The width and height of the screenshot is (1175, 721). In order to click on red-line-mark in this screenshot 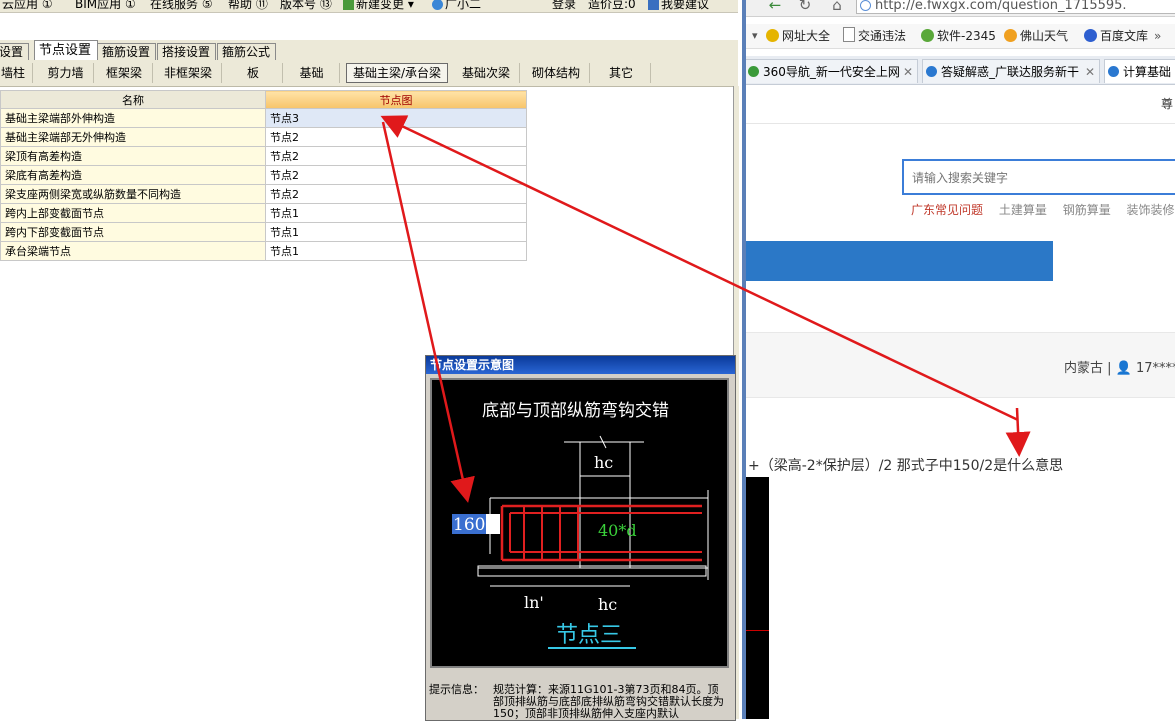, I will do `click(757, 630)`.